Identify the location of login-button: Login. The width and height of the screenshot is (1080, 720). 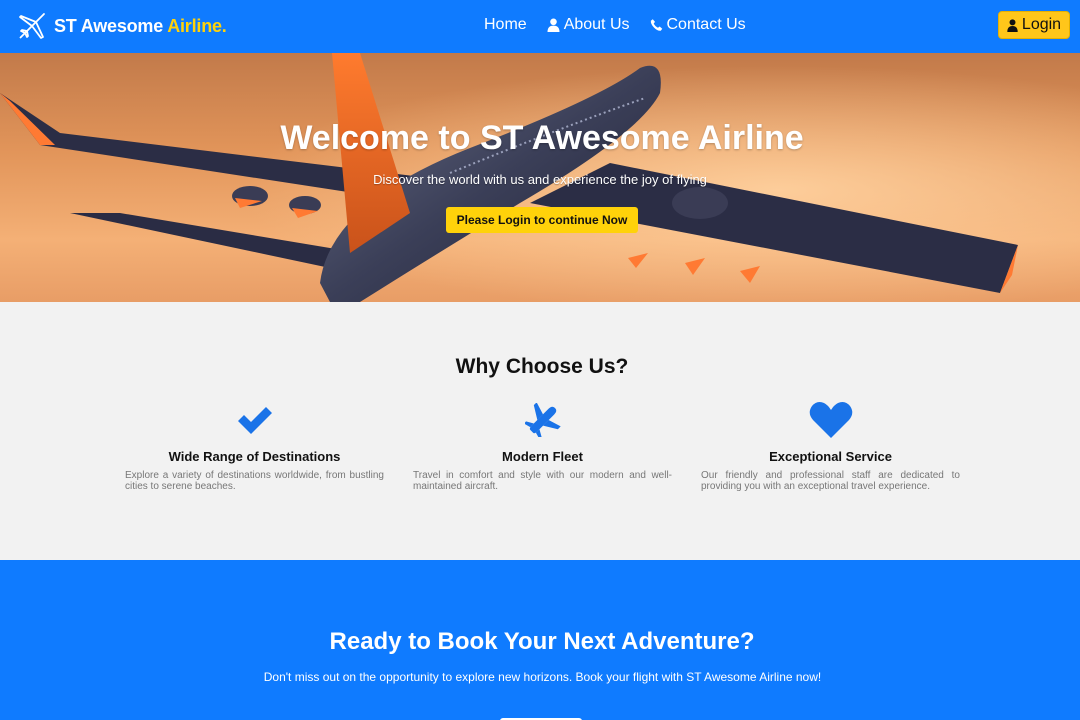
(1034, 25).